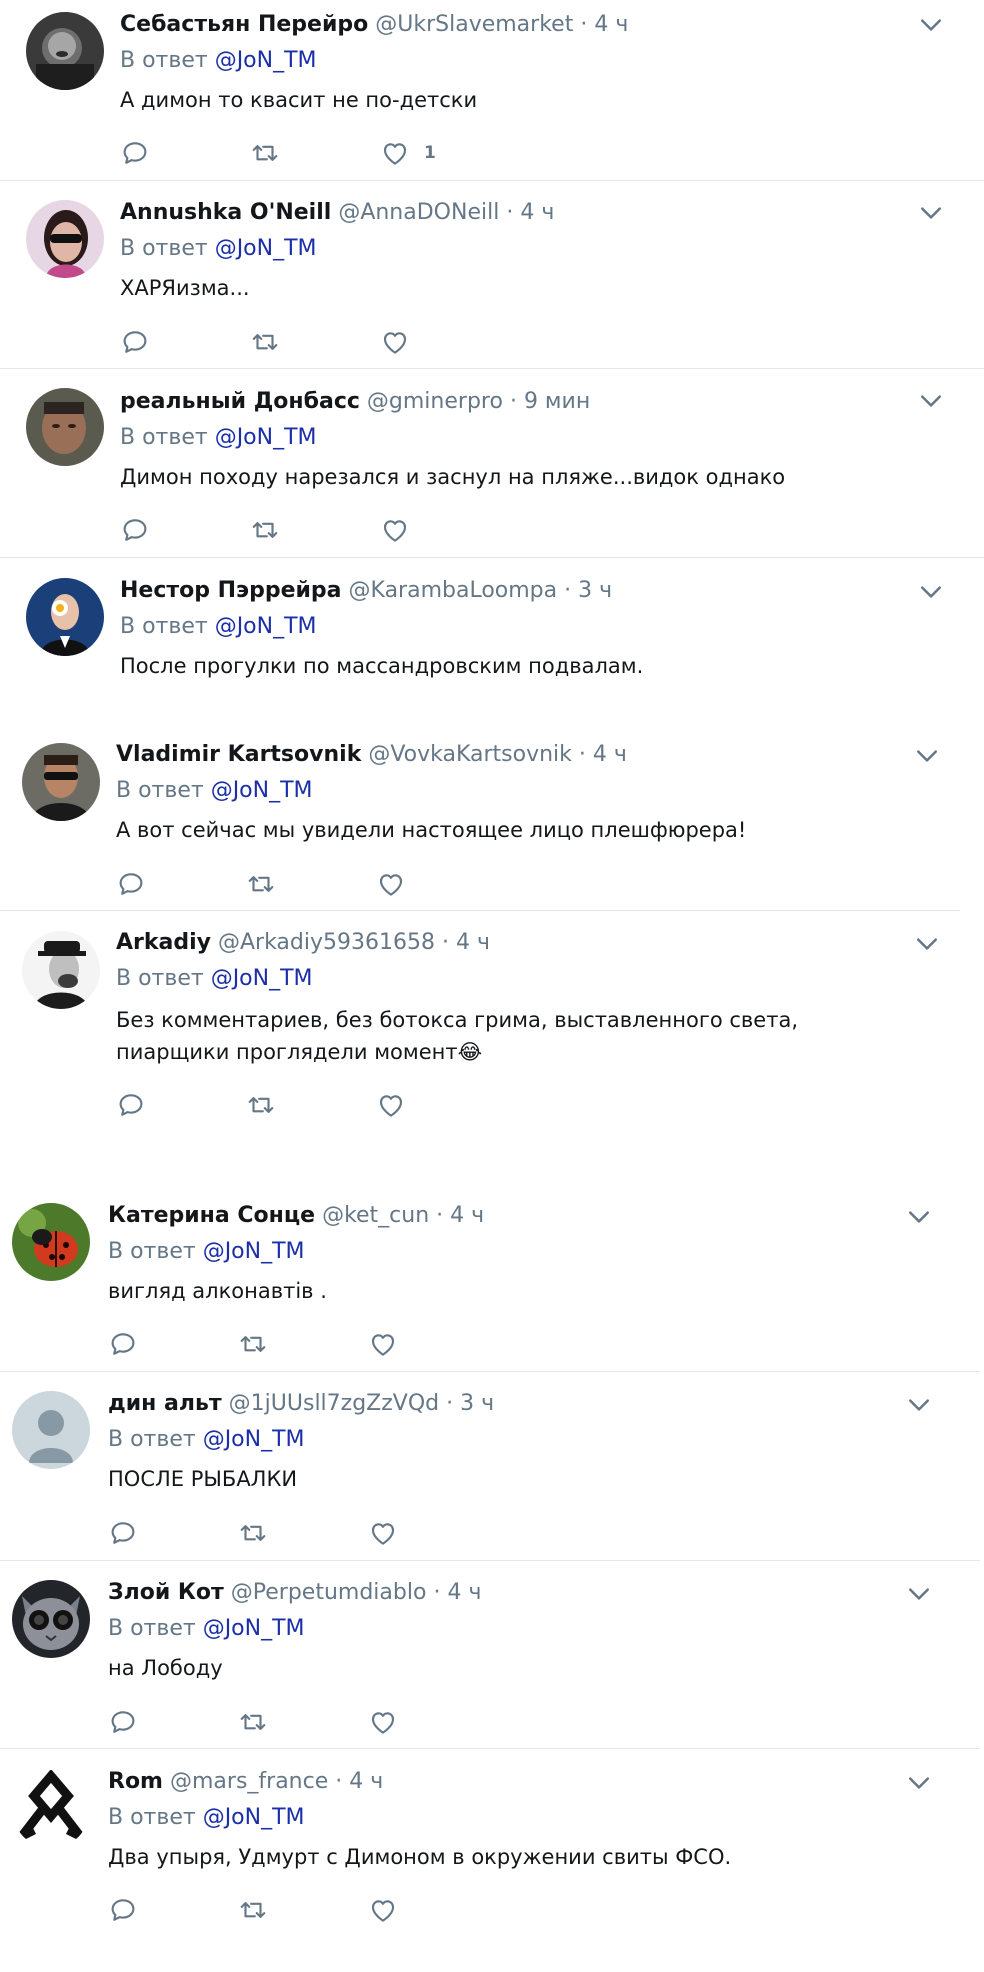 The image size is (984, 1972). I want to click on author-name: Нестор Пэррейра, so click(231, 590).